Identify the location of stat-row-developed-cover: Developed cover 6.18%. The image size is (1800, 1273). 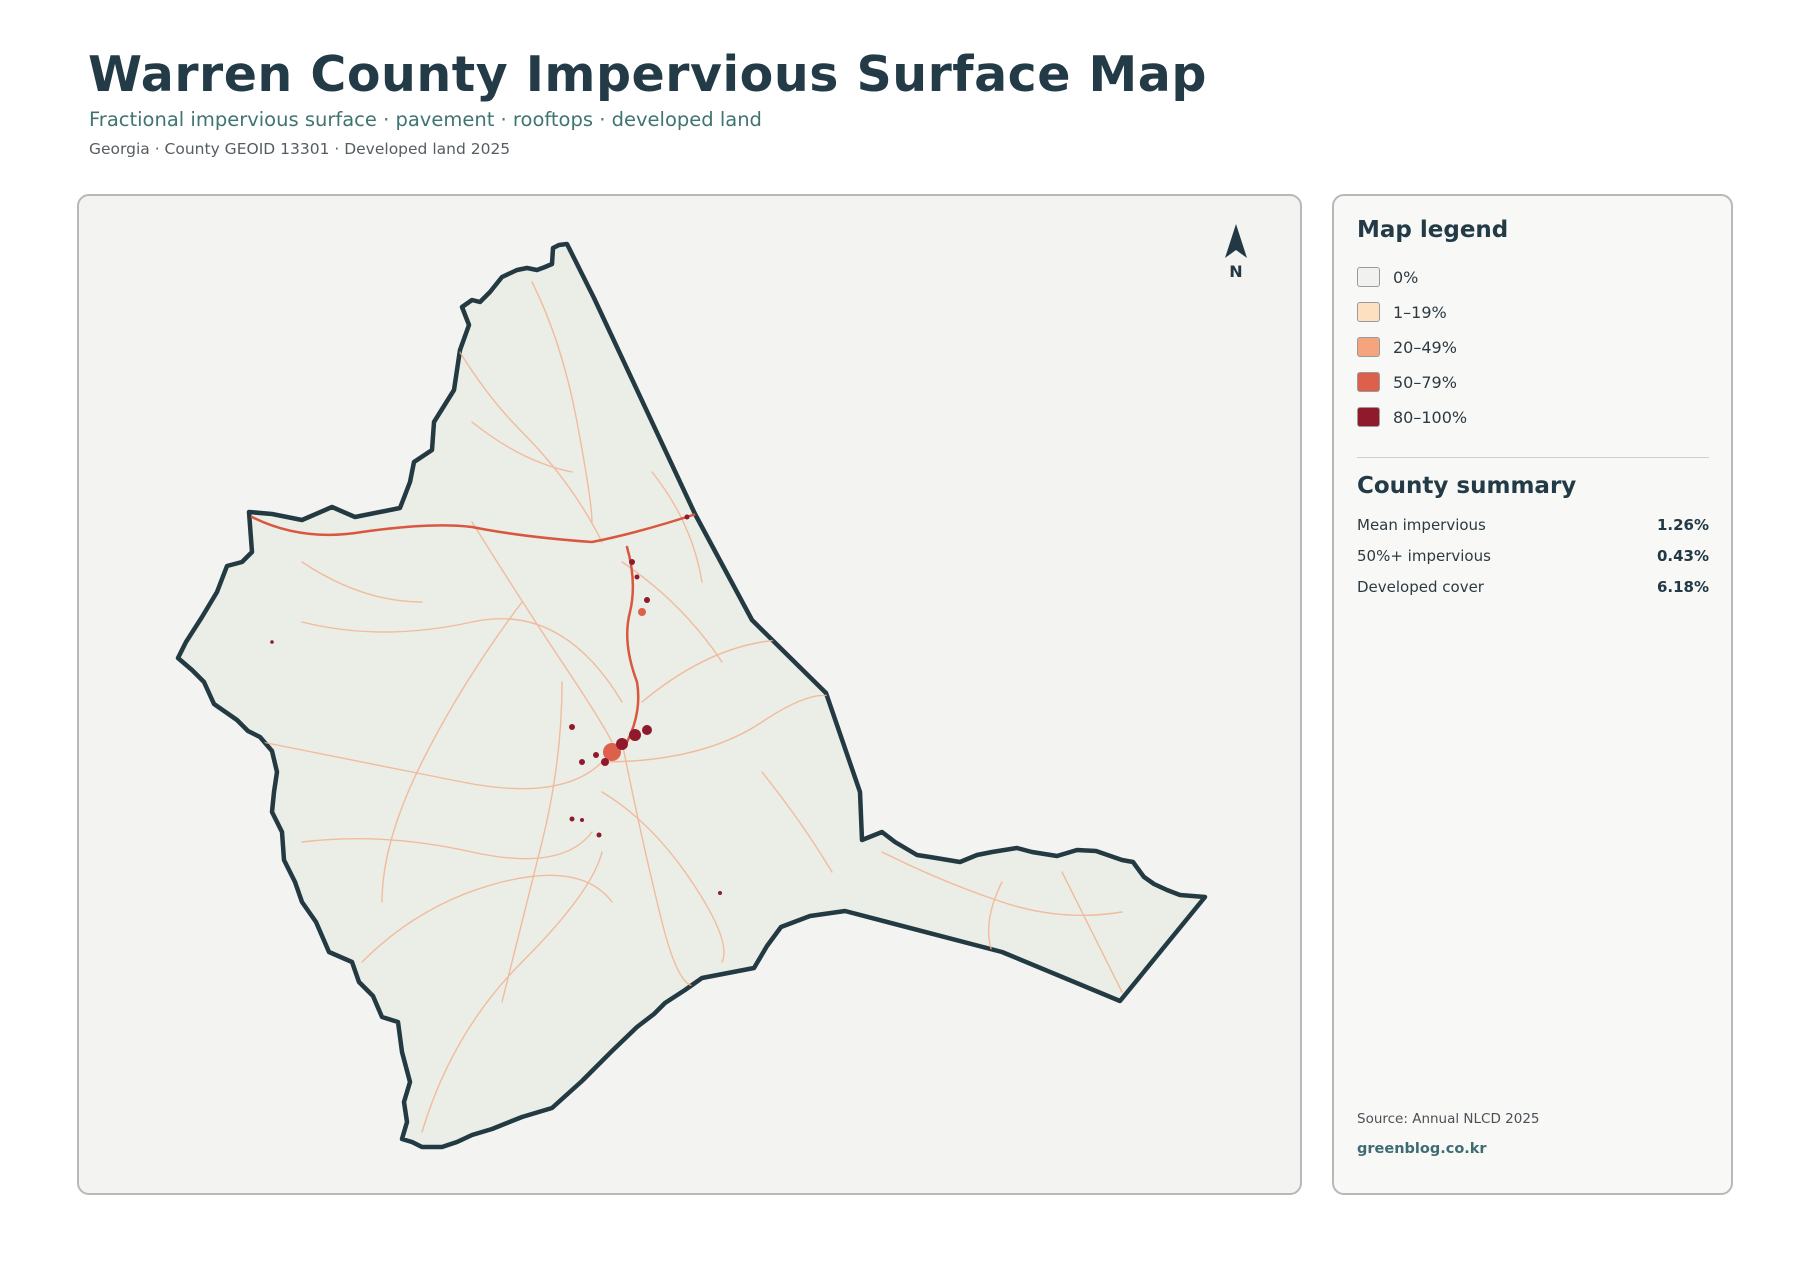
(1533, 587).